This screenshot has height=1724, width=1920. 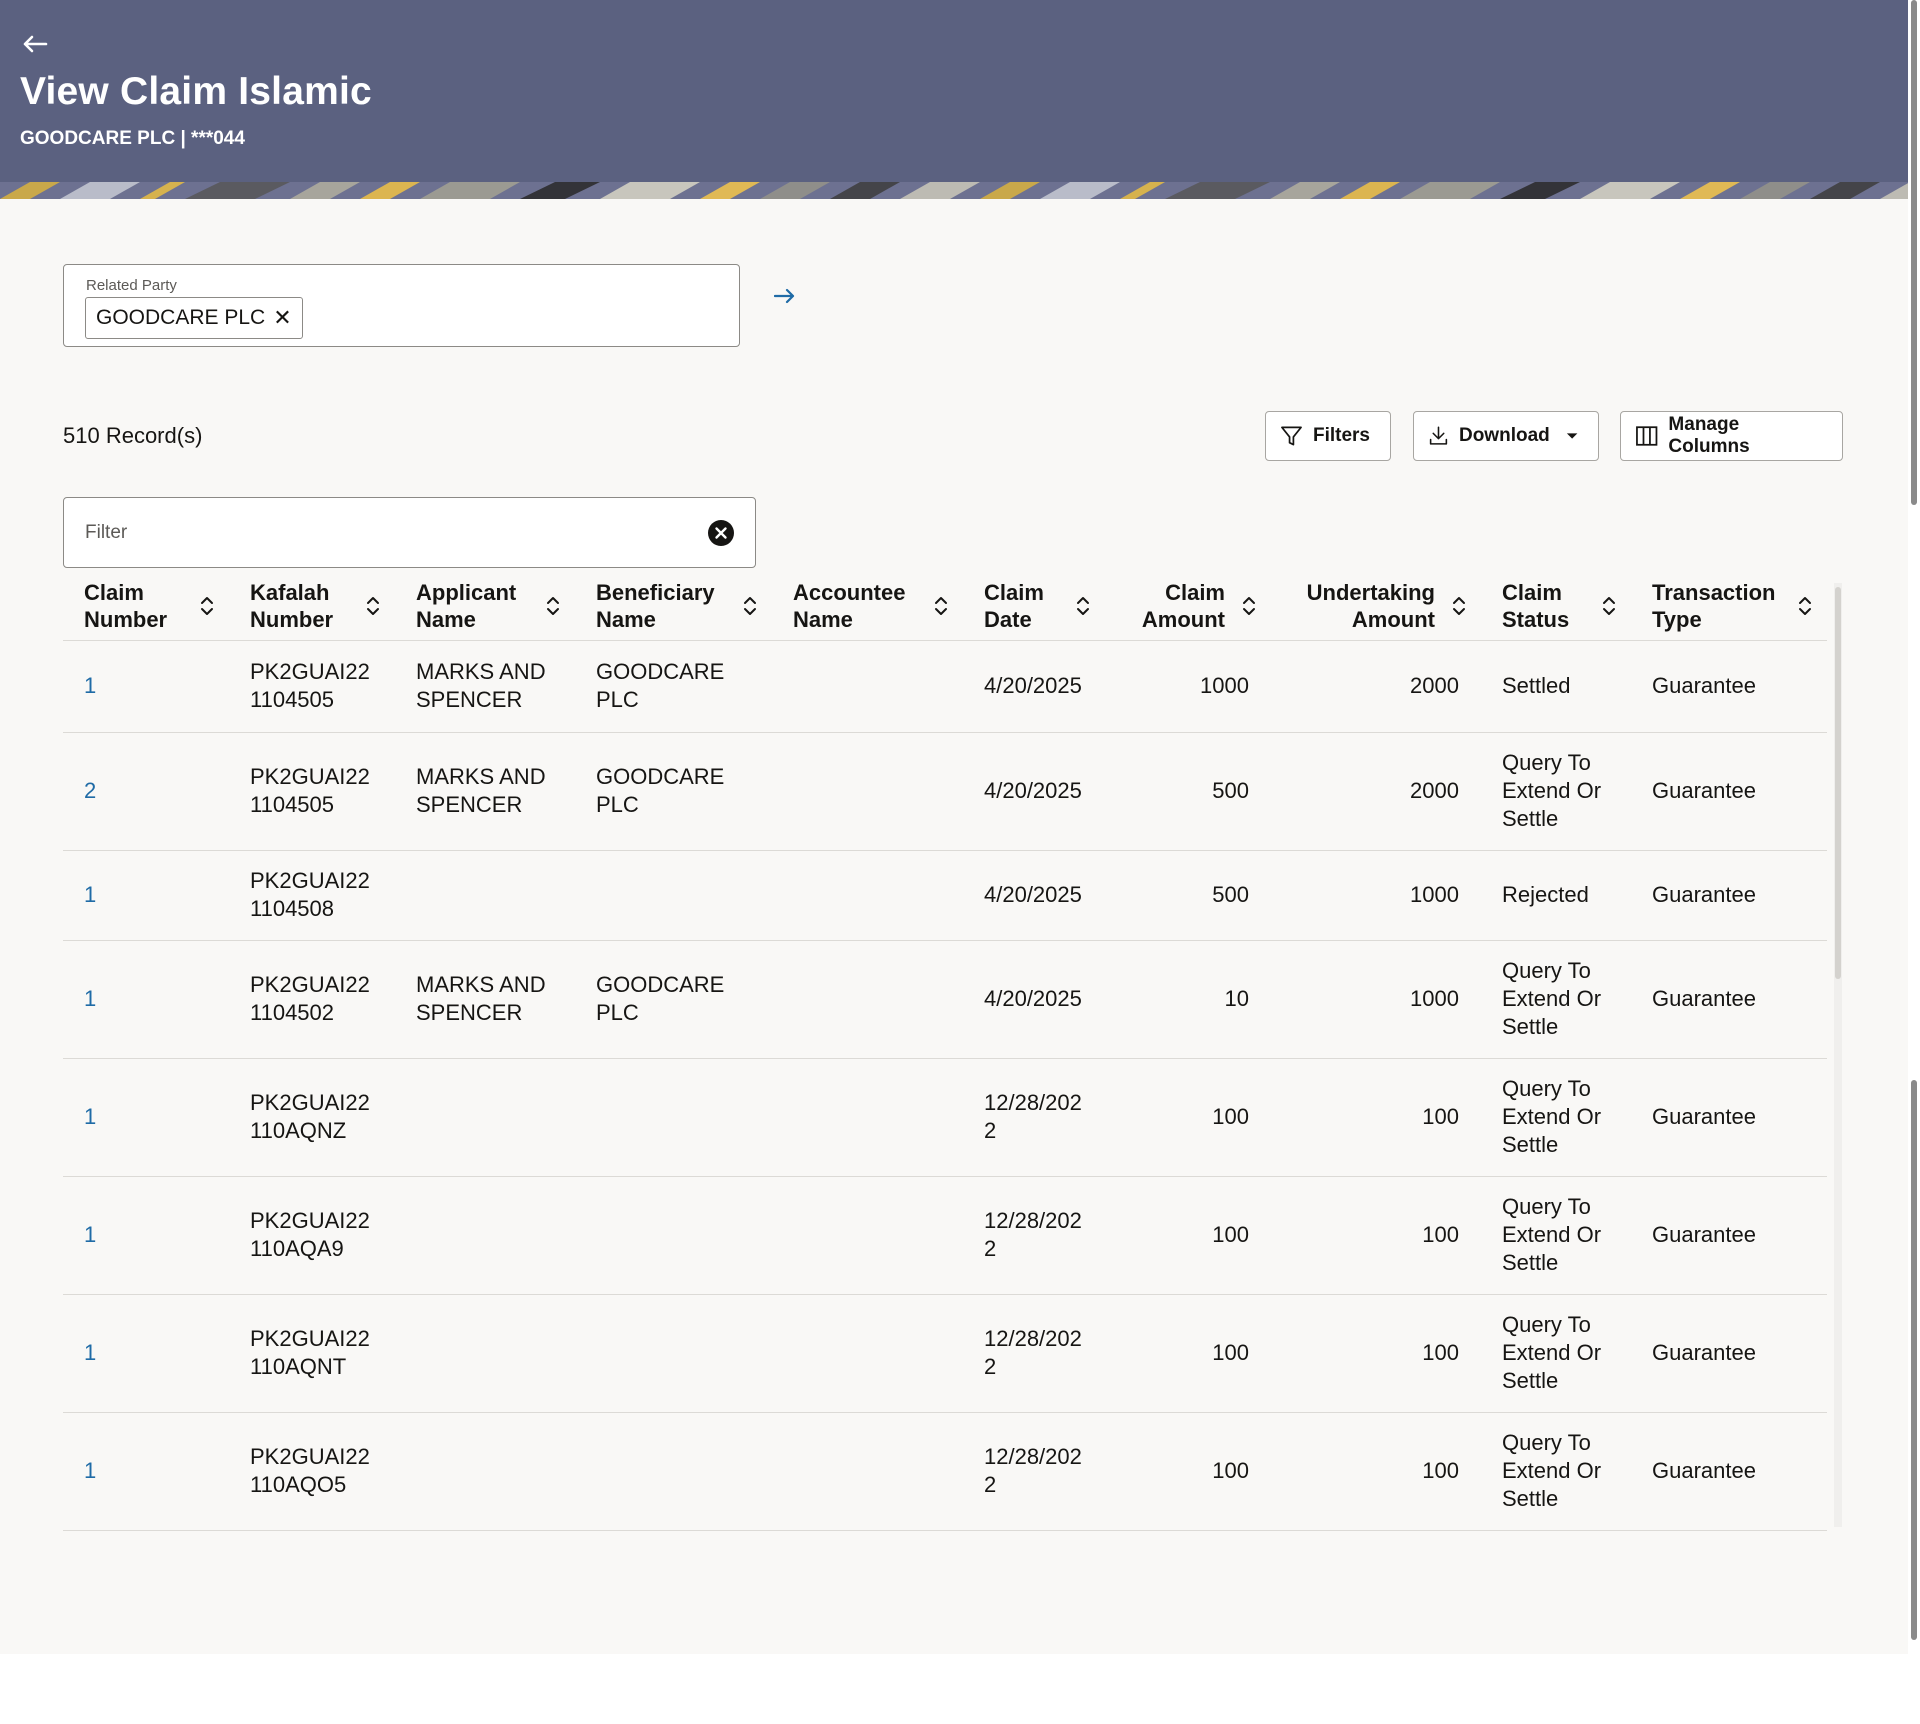 What do you see at coordinates (1647, 436) in the screenshot?
I see `columns-icon` at bounding box center [1647, 436].